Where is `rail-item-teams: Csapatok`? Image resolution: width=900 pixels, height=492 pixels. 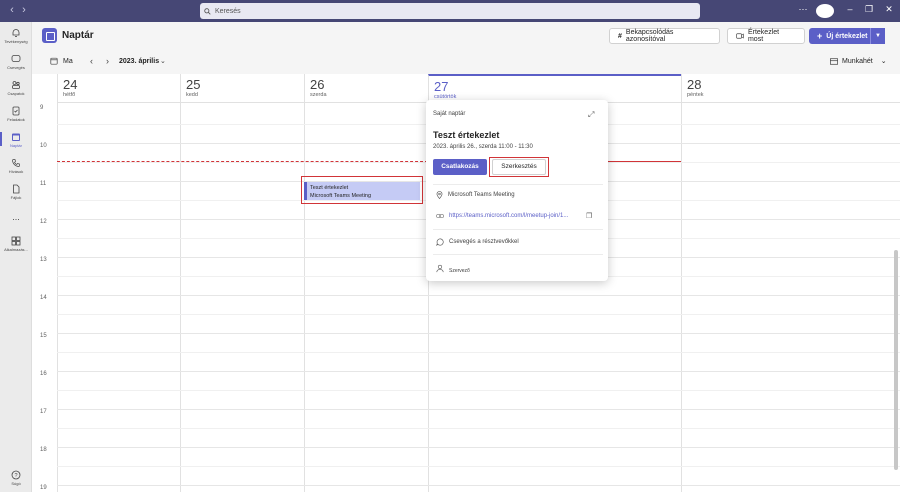
rail-item-teams: Csapatok is located at coordinates (16, 88).